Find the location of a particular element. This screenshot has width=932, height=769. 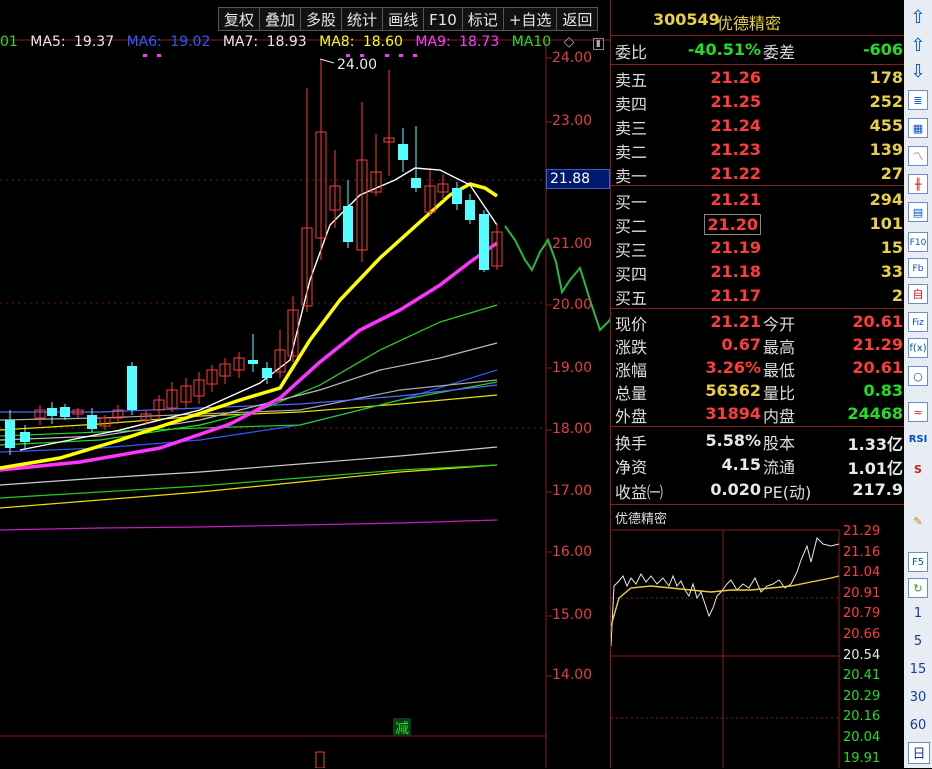

statistics-button: 统计 is located at coordinates (363, 19).